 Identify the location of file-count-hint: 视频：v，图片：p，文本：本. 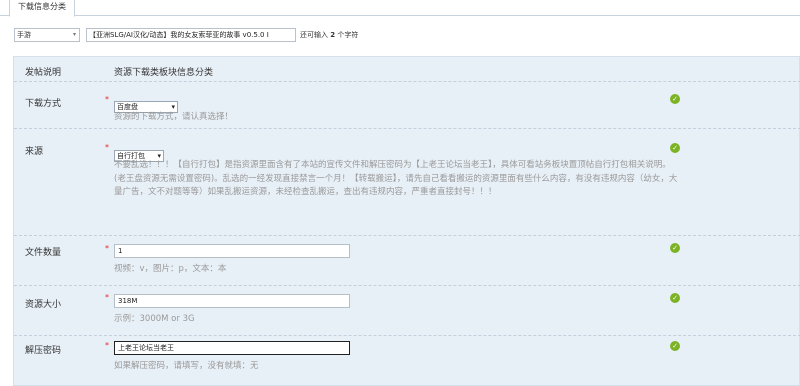
(170, 269).